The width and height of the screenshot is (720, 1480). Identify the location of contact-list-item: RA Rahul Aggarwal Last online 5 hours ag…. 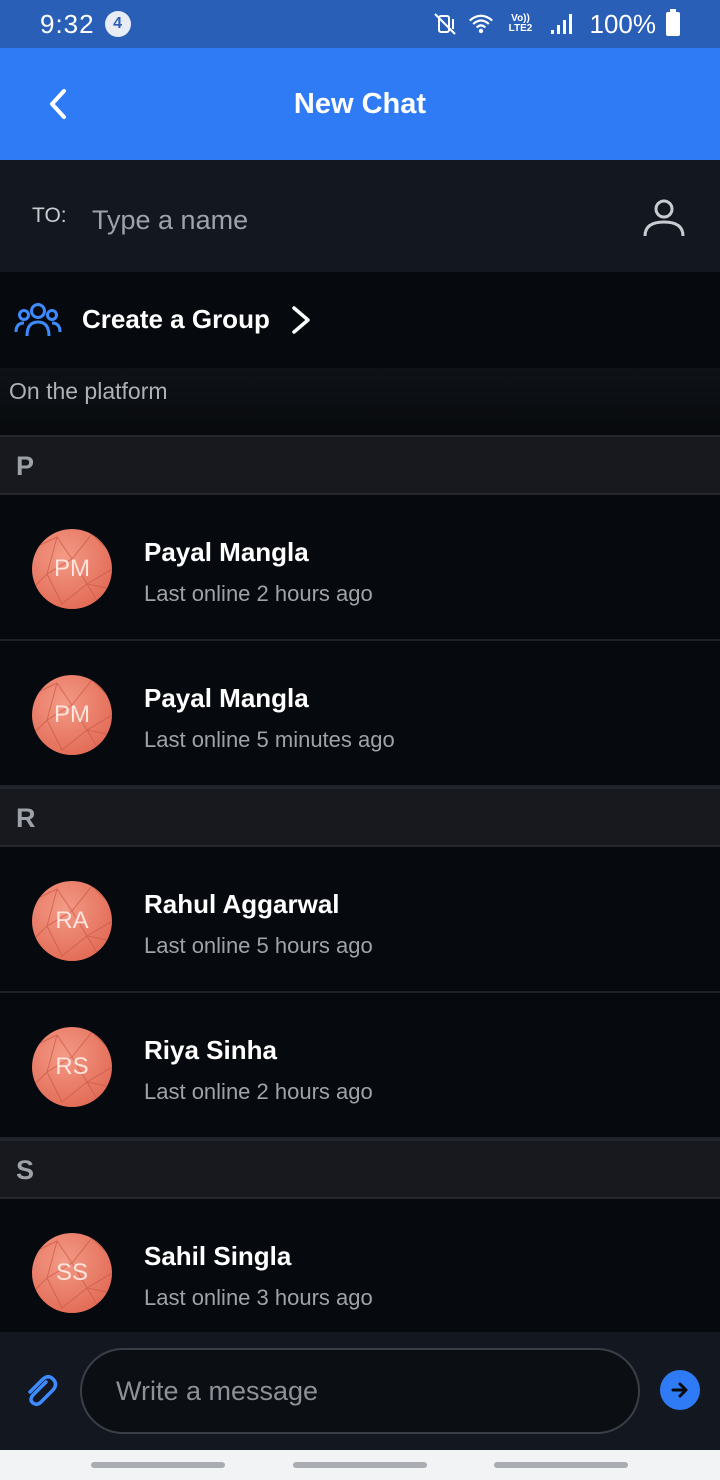
(360, 921).